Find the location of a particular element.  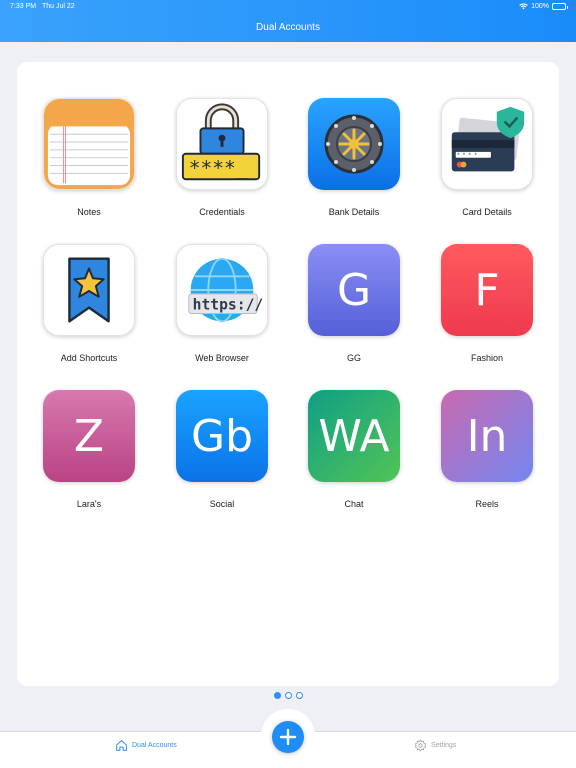

letter-in-icon: In is located at coordinates (487, 436).